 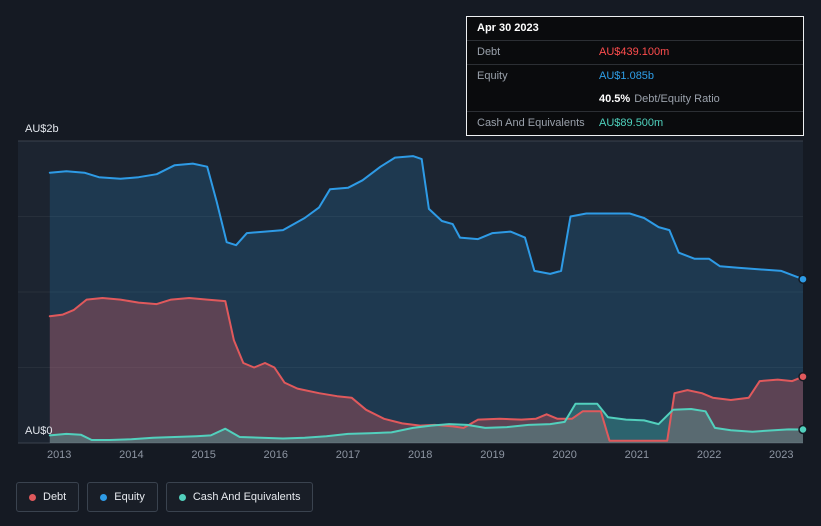 I want to click on tooltip-date-row: Apr 30 2023, so click(x=635, y=28).